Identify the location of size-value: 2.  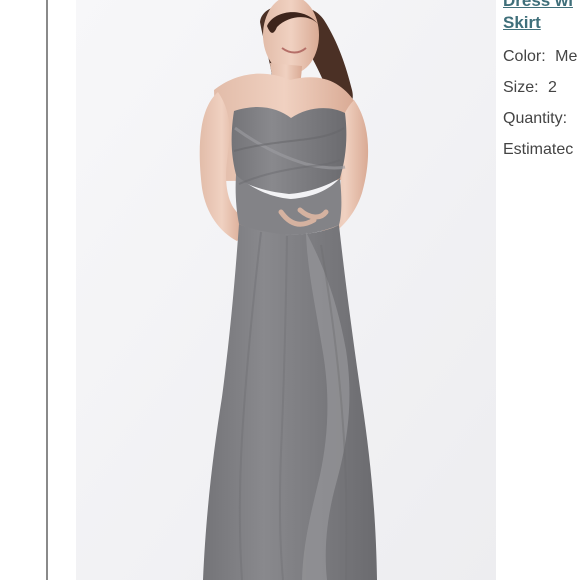
(552, 87).